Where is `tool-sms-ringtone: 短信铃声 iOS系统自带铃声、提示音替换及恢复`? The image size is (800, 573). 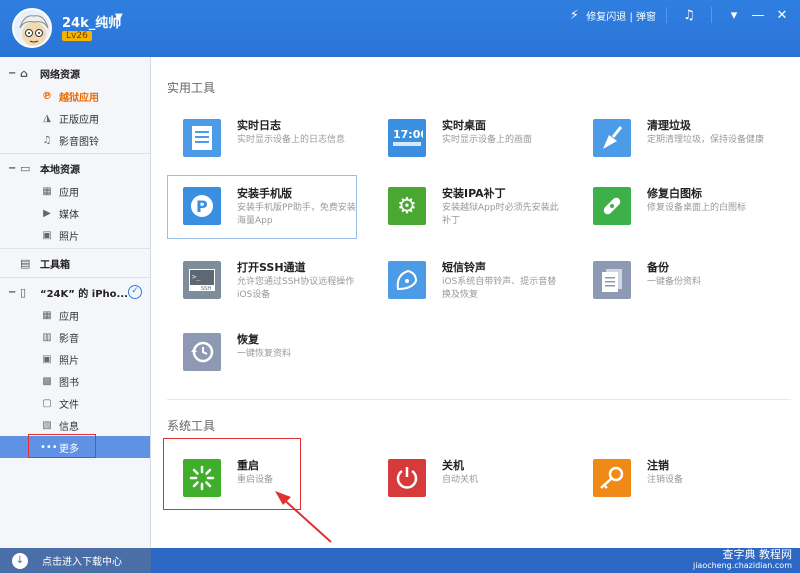
tool-sms-ringtone: 短信铃声 iOS系统自带铃声、提示音替换及恢复 is located at coordinates (467, 281).